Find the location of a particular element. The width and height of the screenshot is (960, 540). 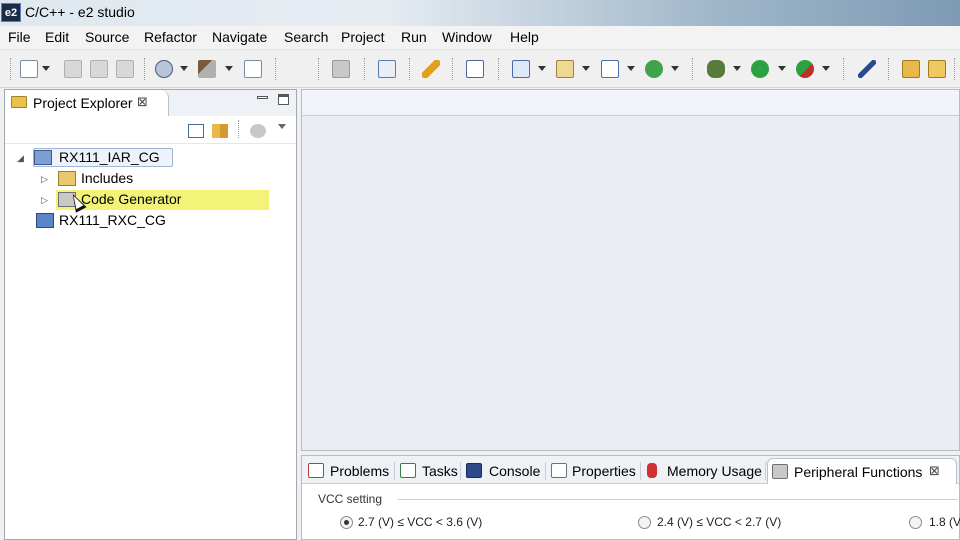

tab-memory-usage: Memory Usage is located at coordinates (704, 471).